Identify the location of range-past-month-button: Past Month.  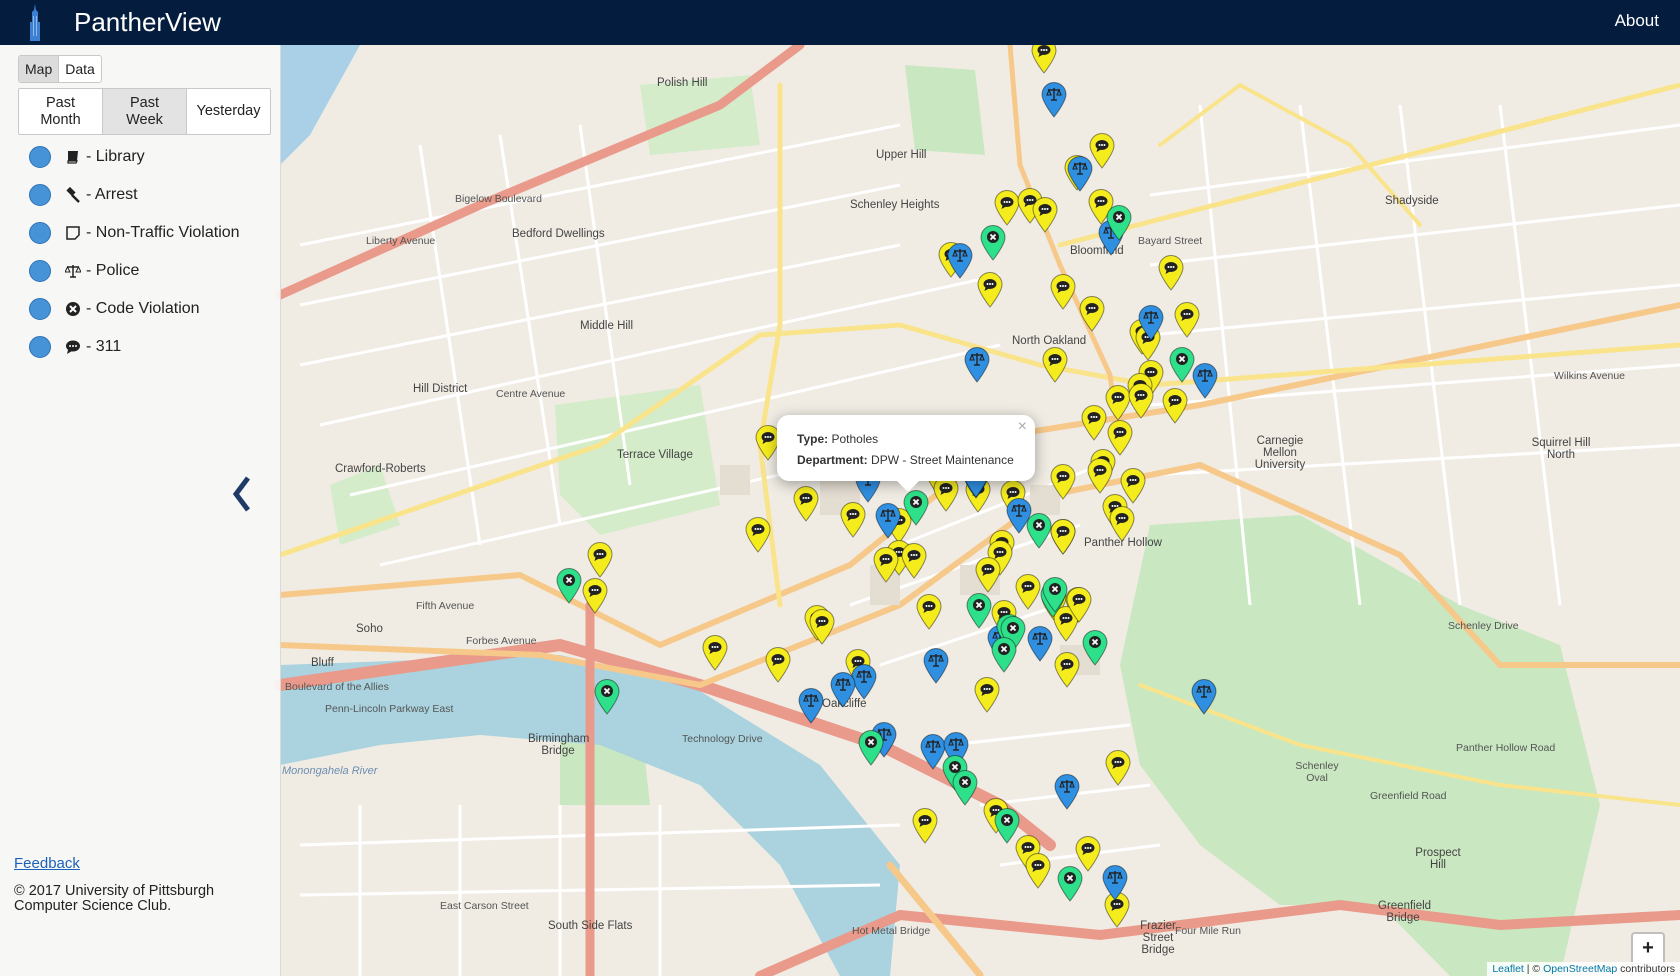
(61, 111).